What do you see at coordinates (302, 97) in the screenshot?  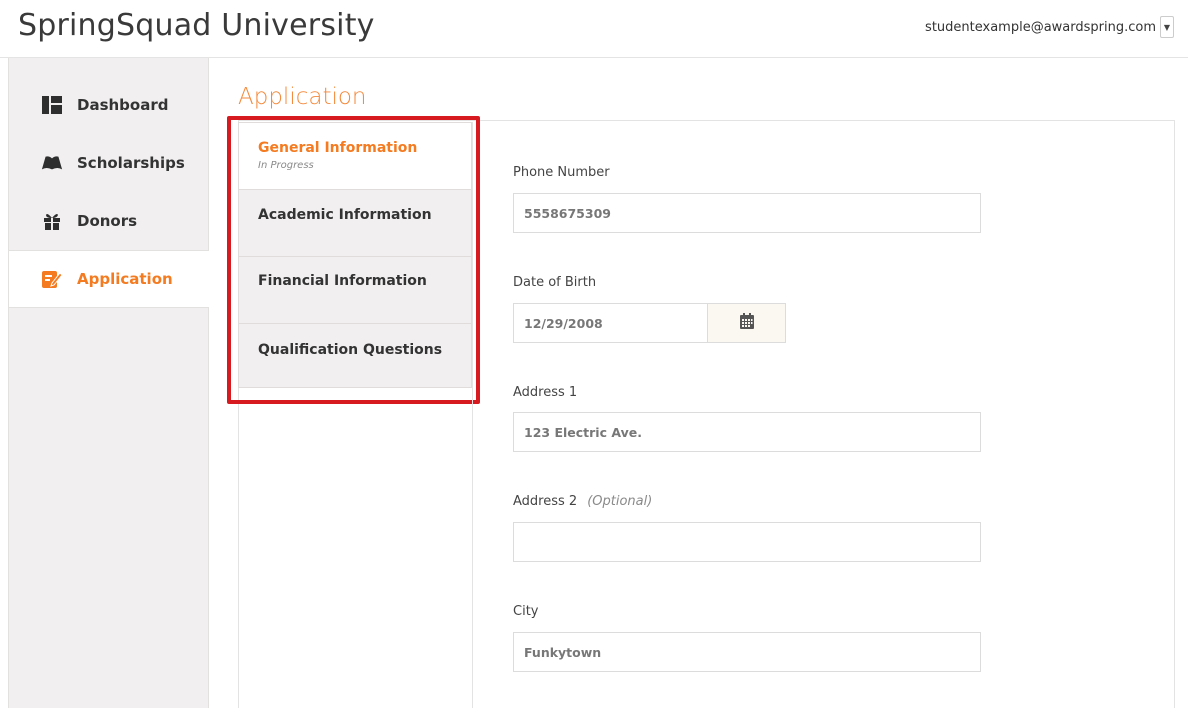 I see `page-title: Application` at bounding box center [302, 97].